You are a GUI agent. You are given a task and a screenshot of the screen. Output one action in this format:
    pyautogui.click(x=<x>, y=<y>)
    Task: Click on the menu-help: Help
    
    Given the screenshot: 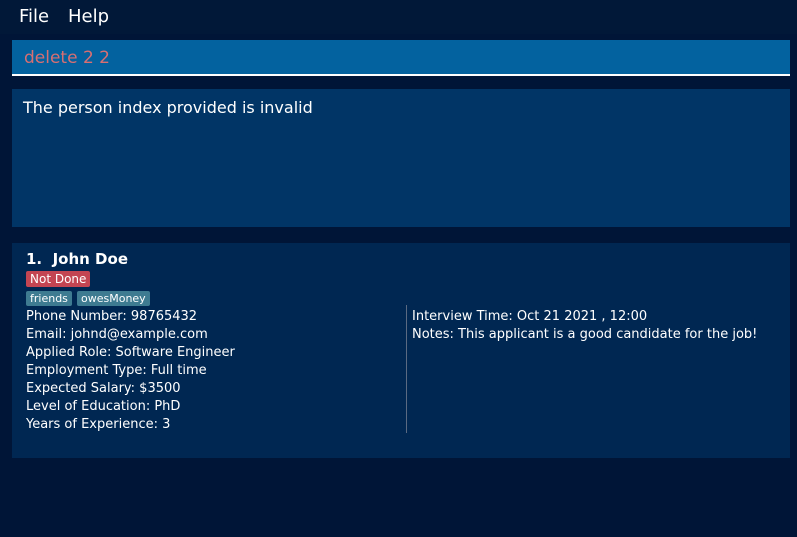 What is the action you would take?
    pyautogui.click(x=88, y=16)
    